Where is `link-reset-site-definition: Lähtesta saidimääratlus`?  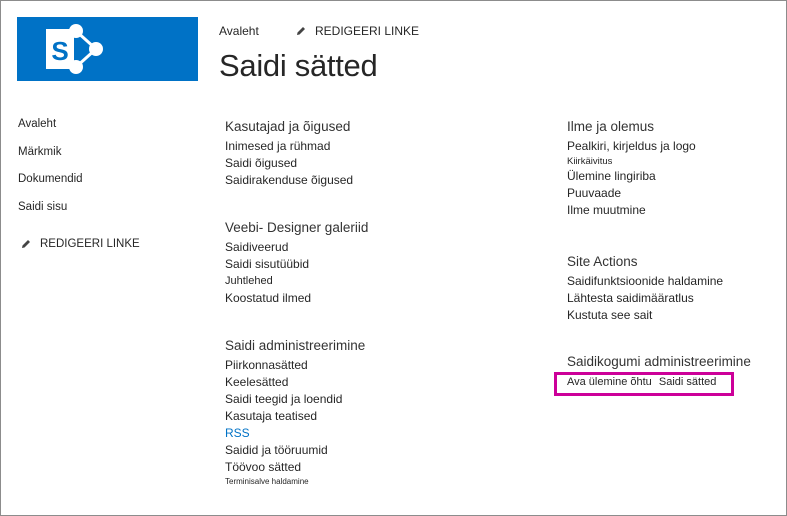 link-reset-site-definition: Lähtesta saidimääratlus is located at coordinates (645, 298).